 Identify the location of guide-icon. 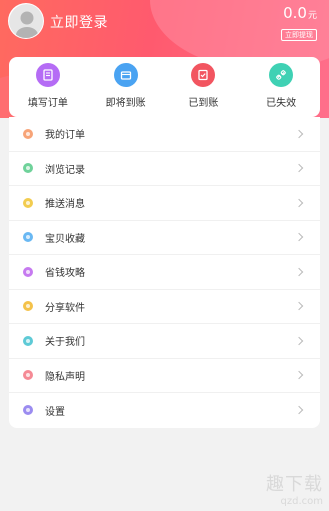
(28, 271).